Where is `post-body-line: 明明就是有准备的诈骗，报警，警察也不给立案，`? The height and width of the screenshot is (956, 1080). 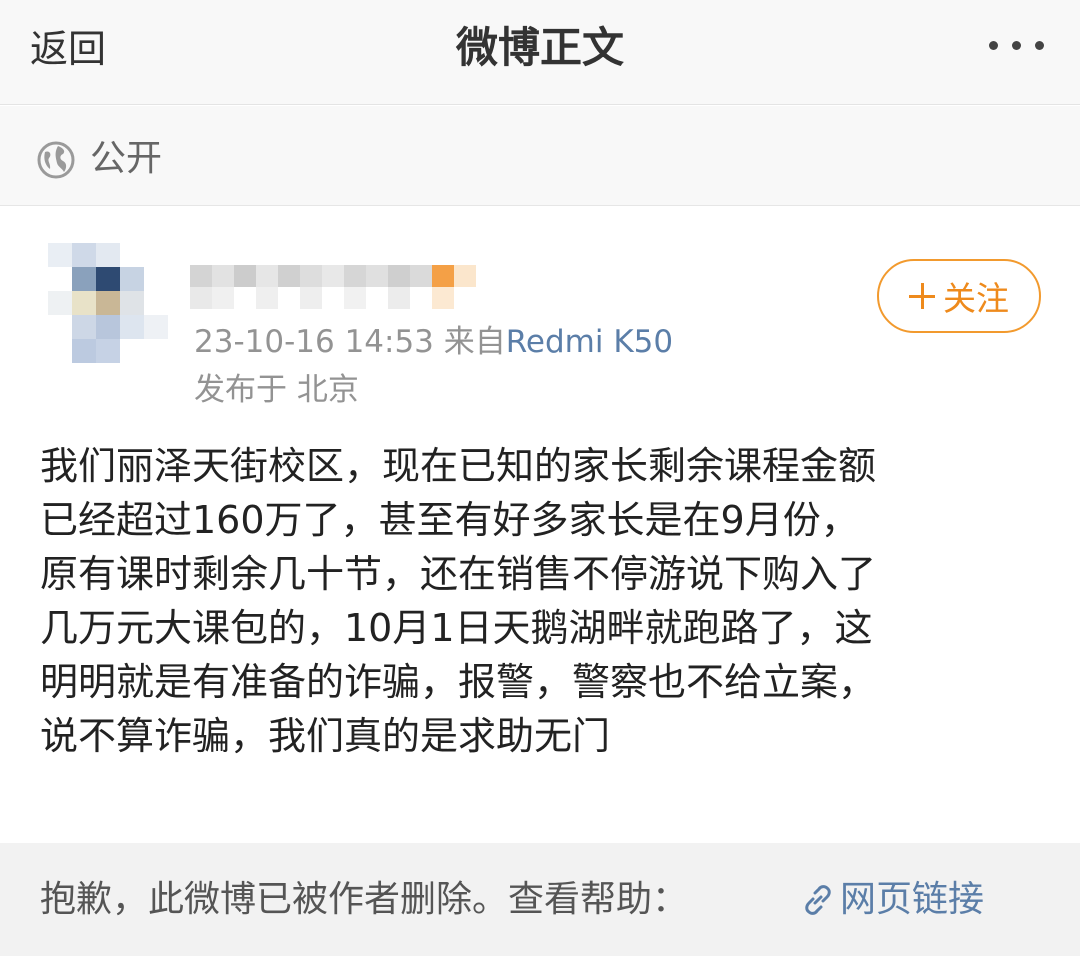
post-body-line: 明明就是有准备的诈骗，报警，警察也不给立案， is located at coordinates (458, 682).